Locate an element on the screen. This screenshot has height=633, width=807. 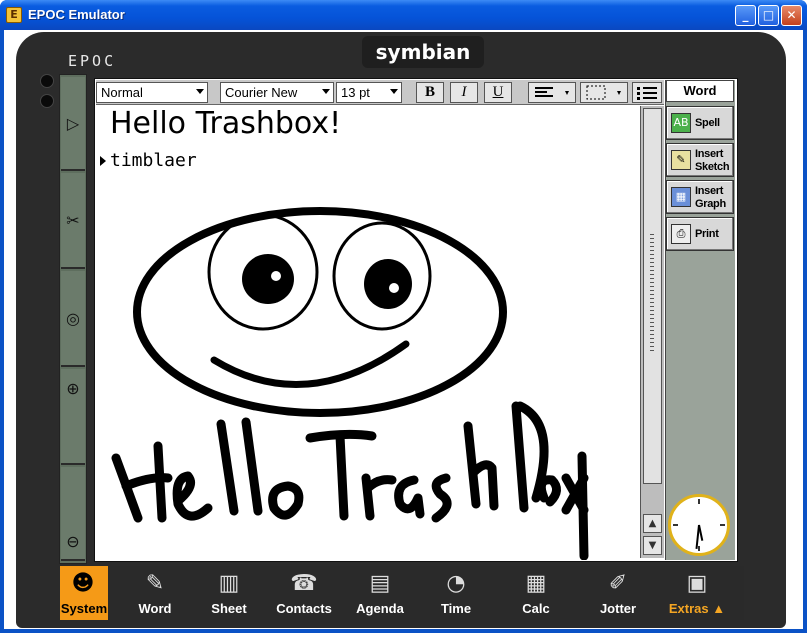
taskbar-item-system: ☻ System is located at coordinates (84, 593).